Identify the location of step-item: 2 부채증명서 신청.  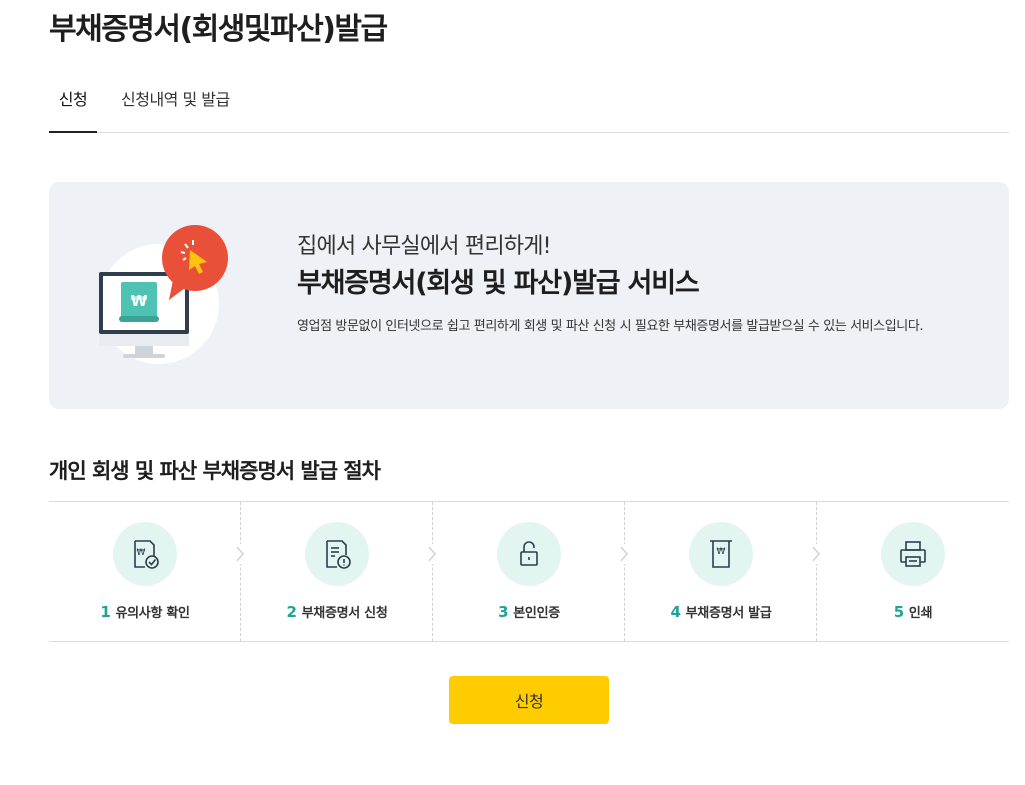
(340, 571).